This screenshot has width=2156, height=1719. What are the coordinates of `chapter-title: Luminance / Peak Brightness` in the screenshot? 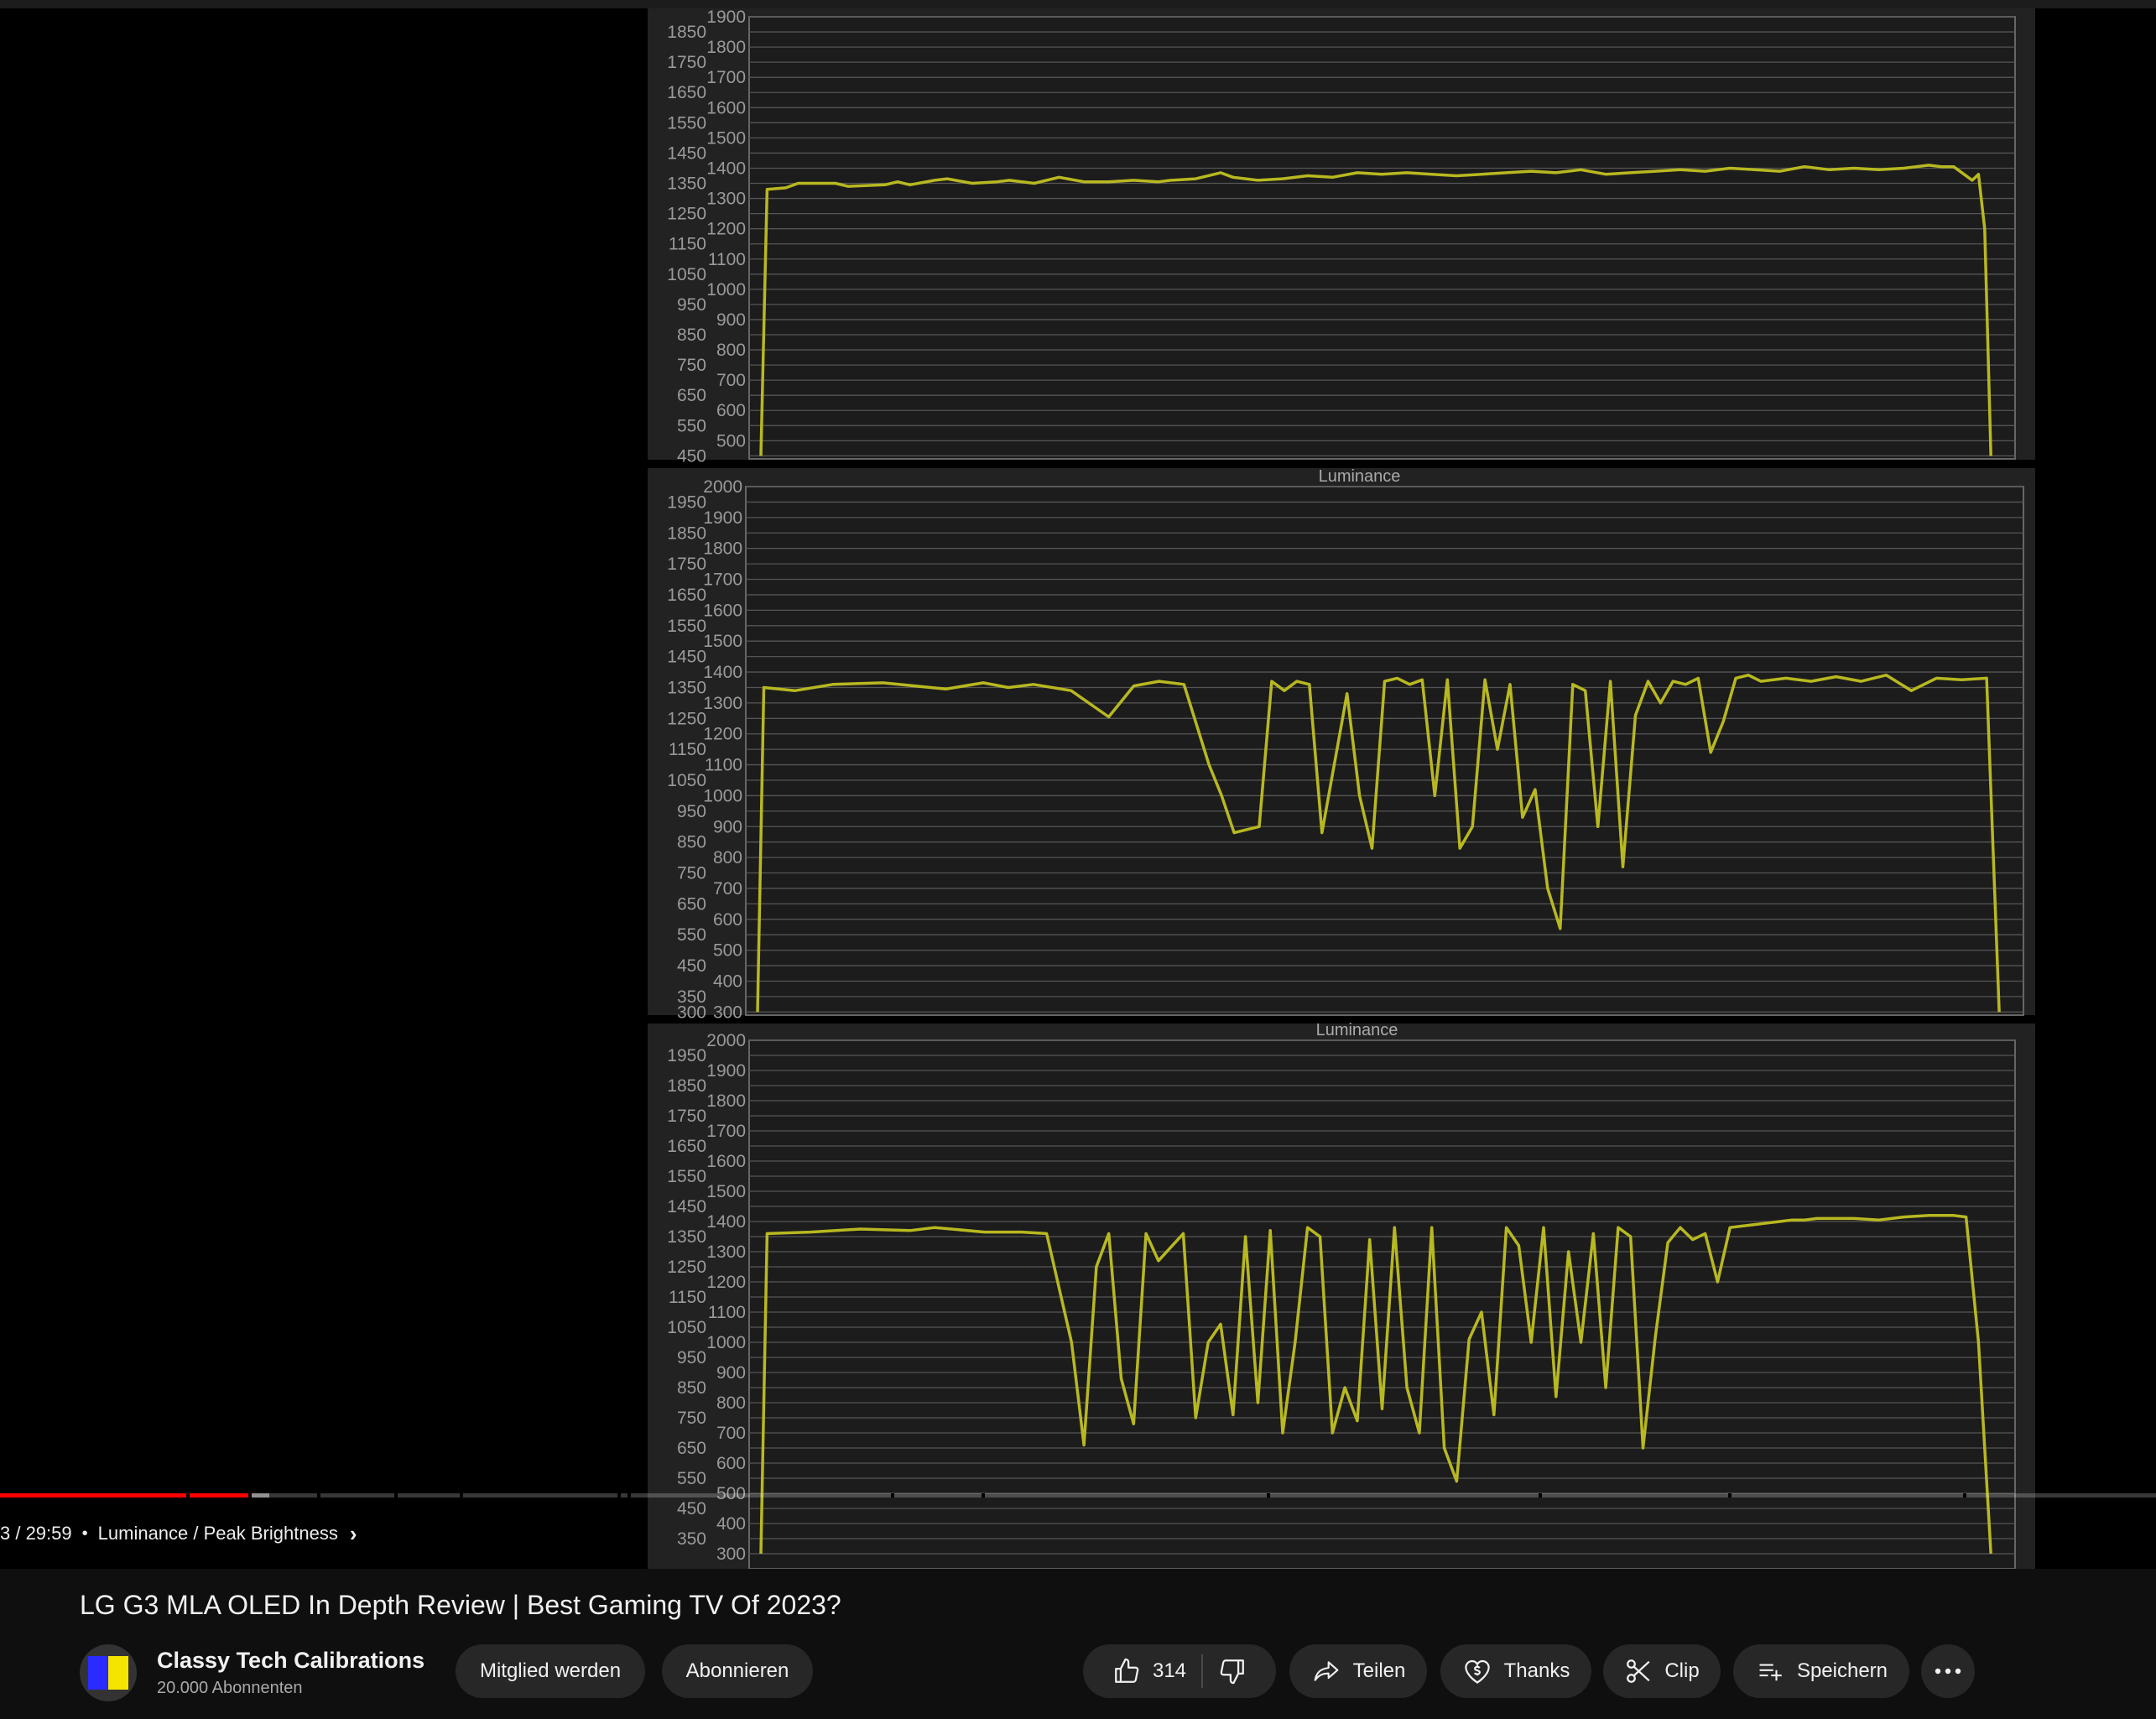 It's located at (218, 1533).